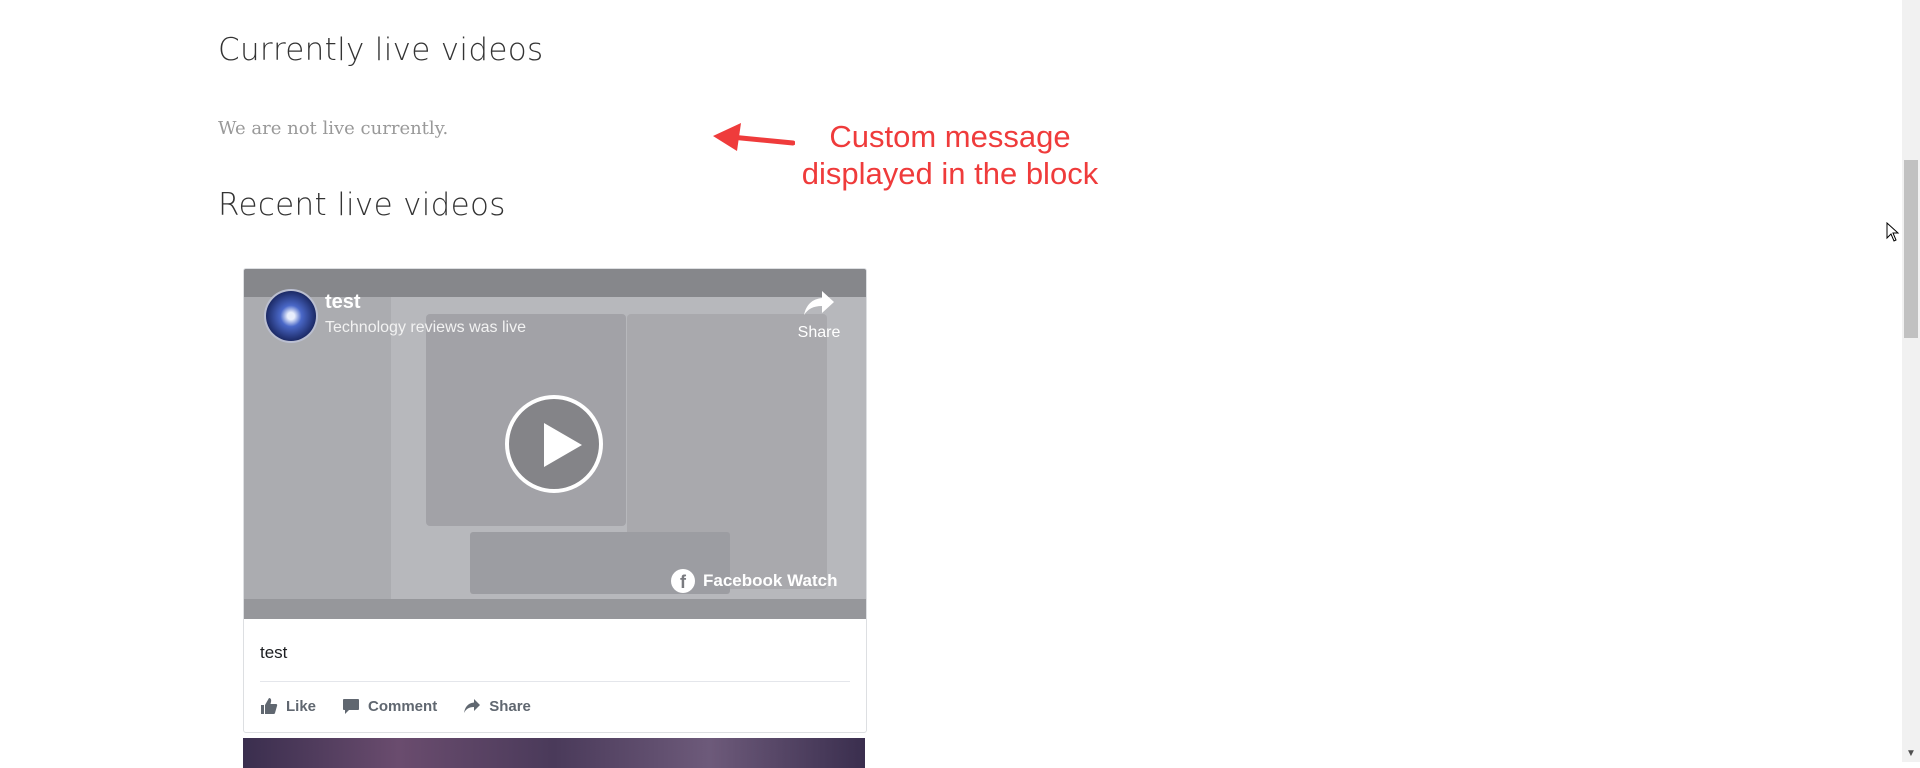 Image resolution: width=1920 pixels, height=768 pixels. What do you see at coordinates (362, 205) in the screenshot?
I see `recent-live-heading: Recent live videos` at bounding box center [362, 205].